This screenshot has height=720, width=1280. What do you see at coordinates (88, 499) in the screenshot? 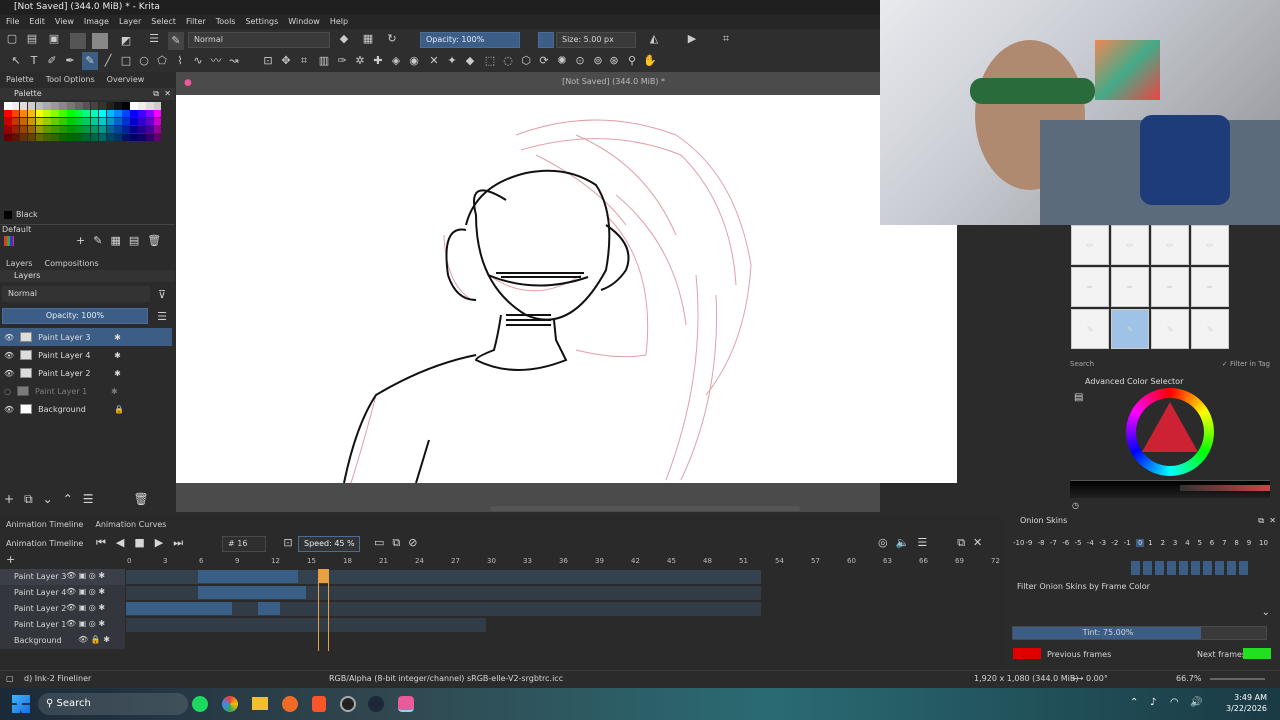
I see `layer-properties-icon: ☰` at bounding box center [88, 499].